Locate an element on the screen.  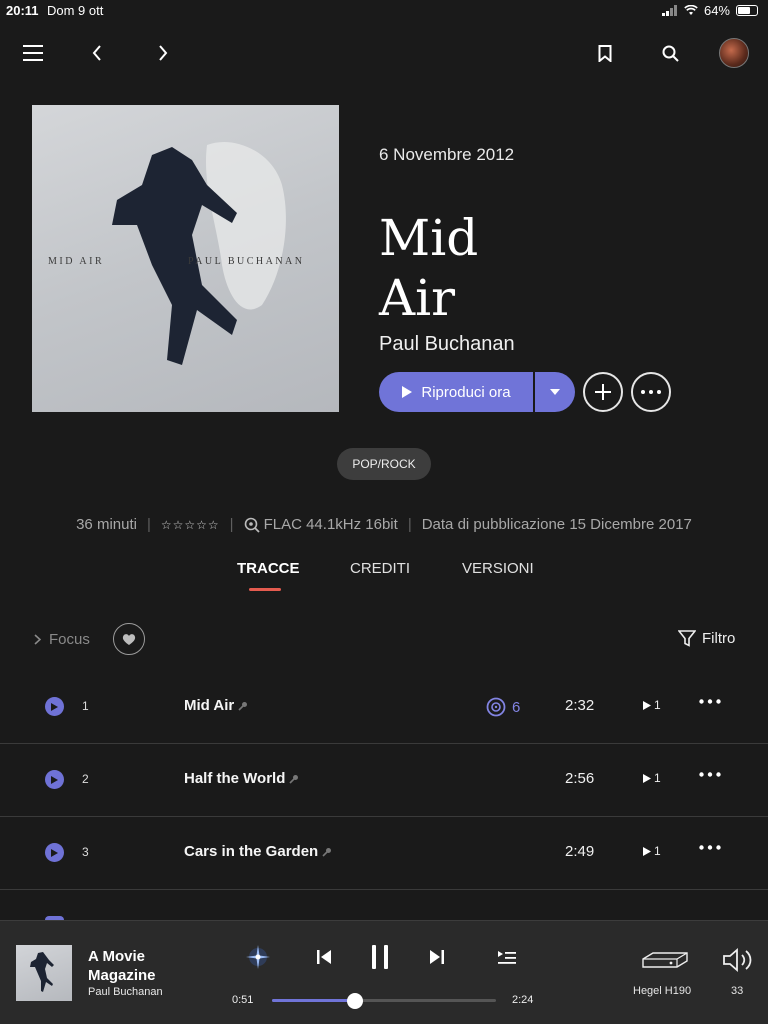
focus-toggle: Focus is located at coordinates (62, 639).